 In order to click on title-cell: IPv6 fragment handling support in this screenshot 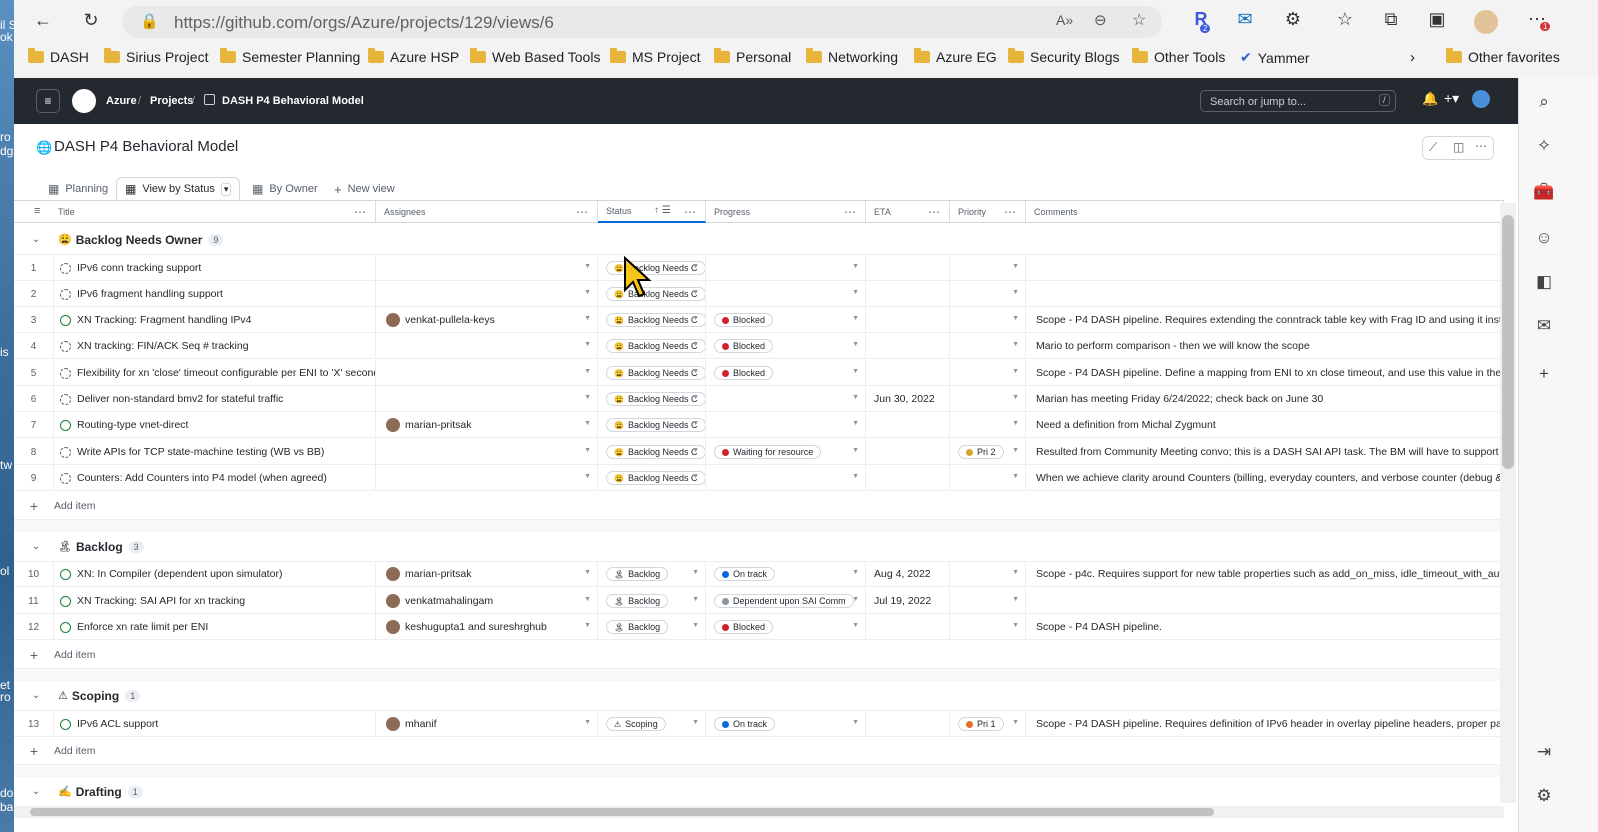, I will do `click(215, 294)`.